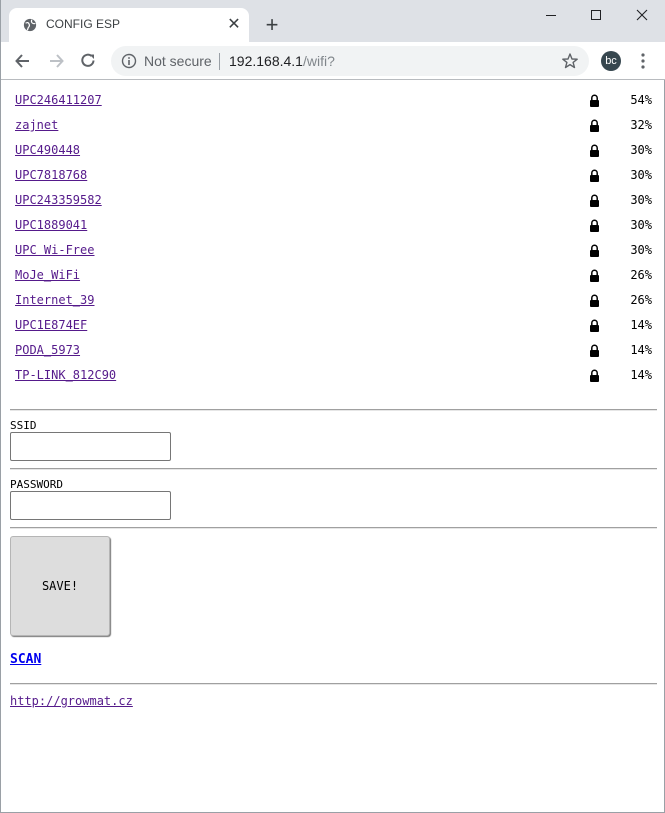 The height and width of the screenshot is (813, 665). Describe the element at coordinates (219, 61) in the screenshot. I see `url-separator` at that location.